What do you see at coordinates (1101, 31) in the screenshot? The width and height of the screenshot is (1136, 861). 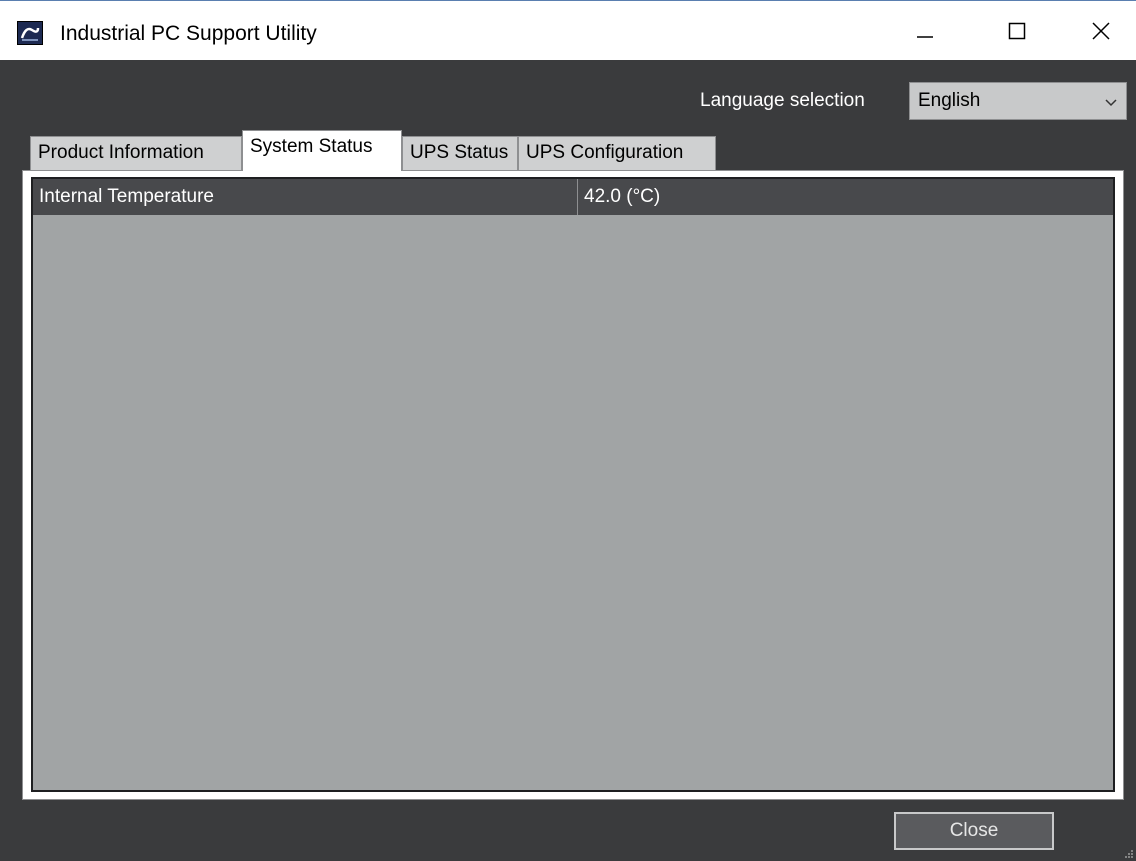 I see `close-icon` at bounding box center [1101, 31].